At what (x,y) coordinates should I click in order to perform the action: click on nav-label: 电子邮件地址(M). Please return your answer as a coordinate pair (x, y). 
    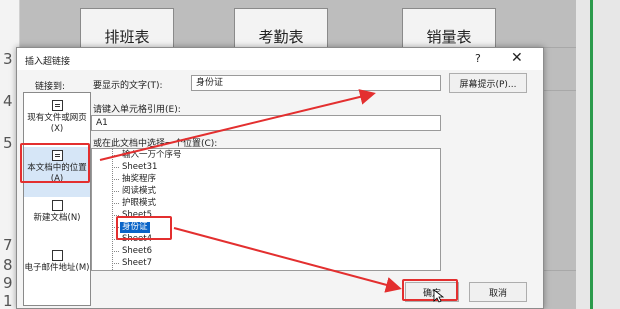
    Looking at the image, I should click on (57, 268).